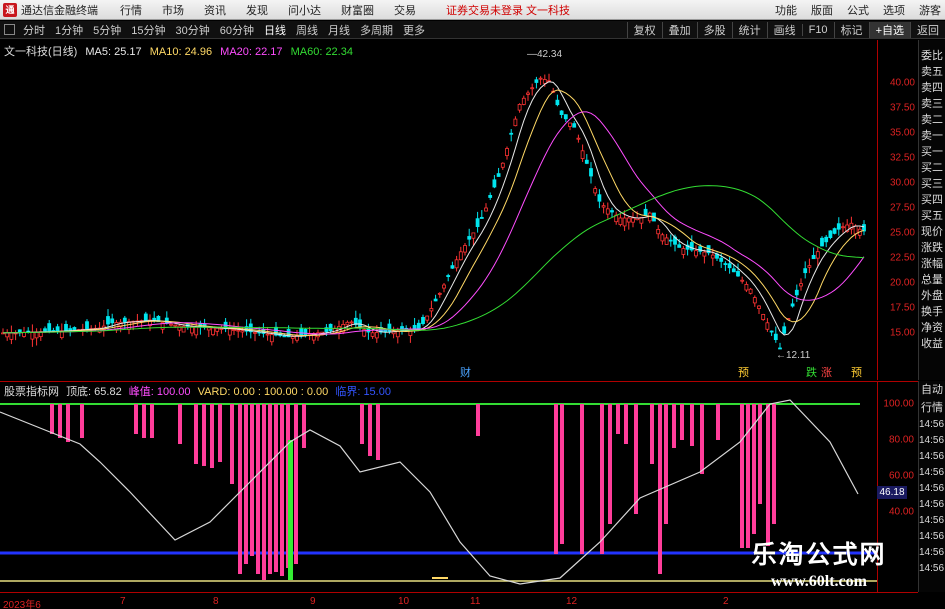  What do you see at coordinates (889, 30) in the screenshot?
I see `btn-add-watchlist: +自选` at bounding box center [889, 30].